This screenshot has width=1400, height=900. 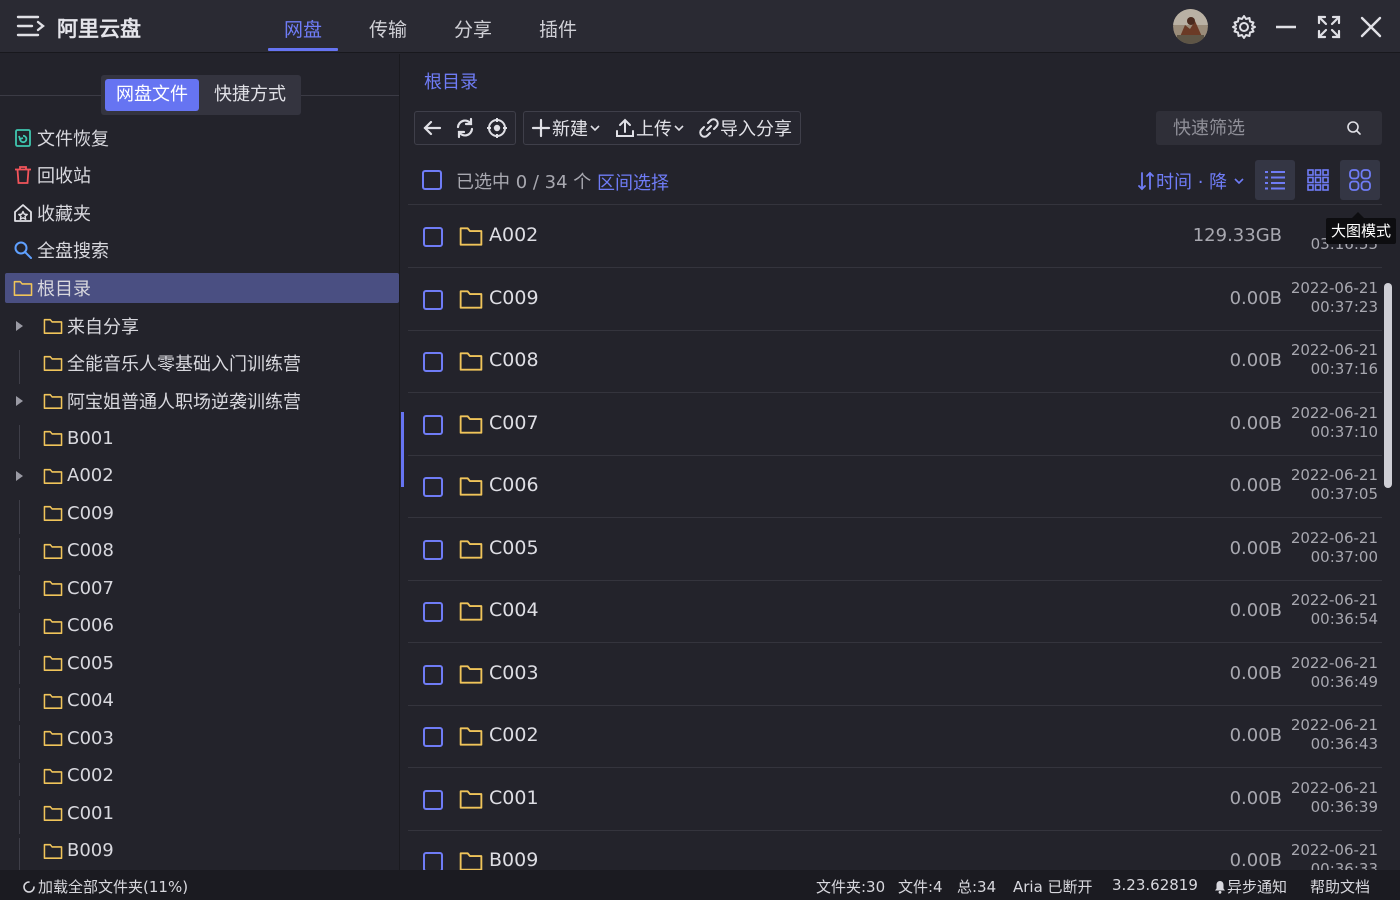 I want to click on tree-item: C007, so click(x=78, y=588).